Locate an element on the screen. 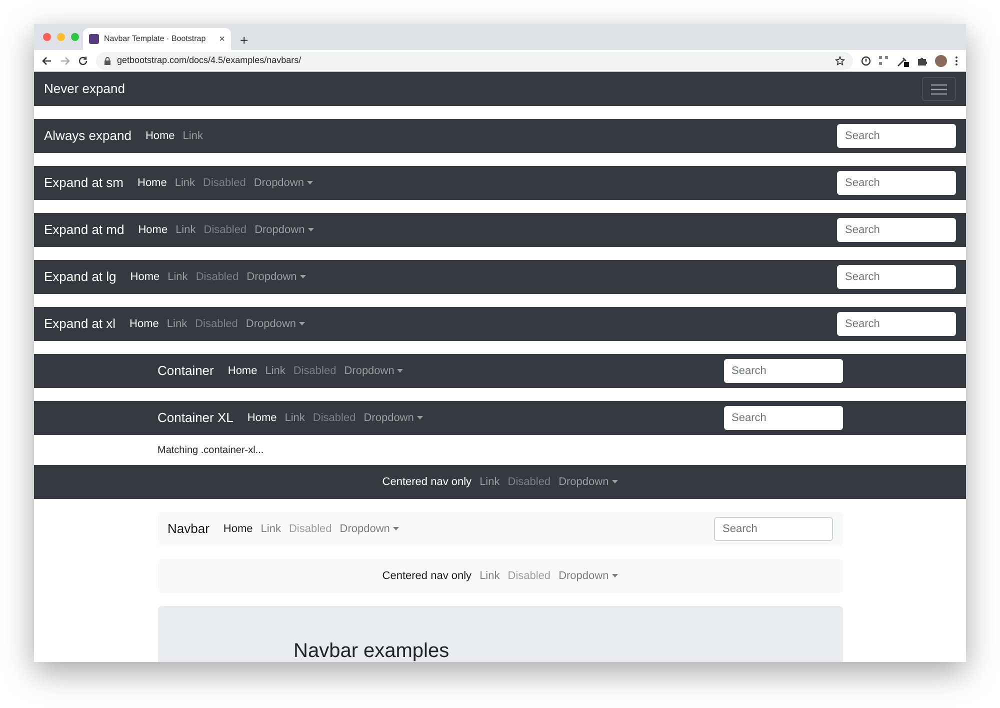 This screenshot has width=1000, height=708. reload-icon is located at coordinates (83, 61).